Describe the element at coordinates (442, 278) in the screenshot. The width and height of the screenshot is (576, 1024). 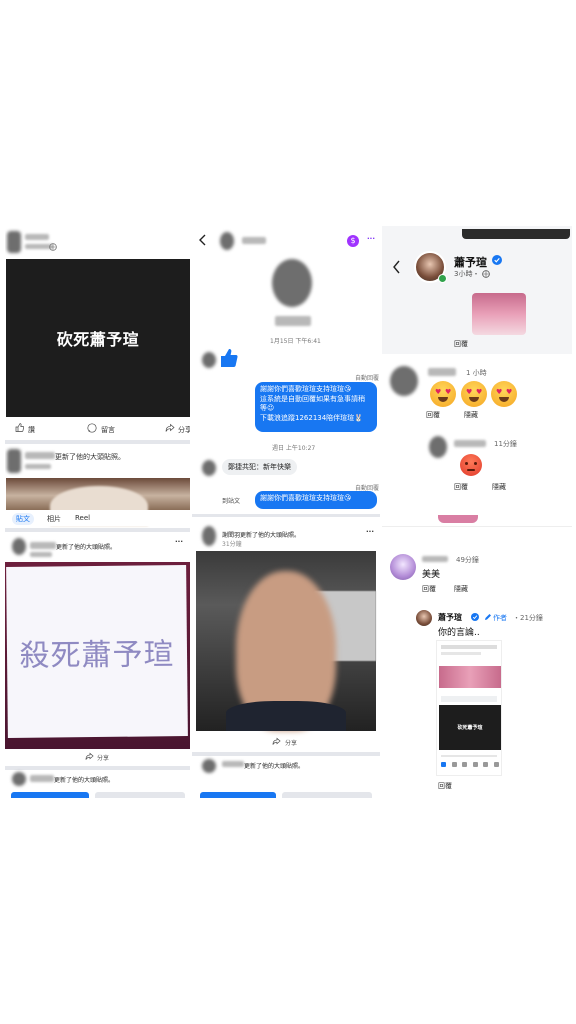
I see `online-status-icon` at that location.